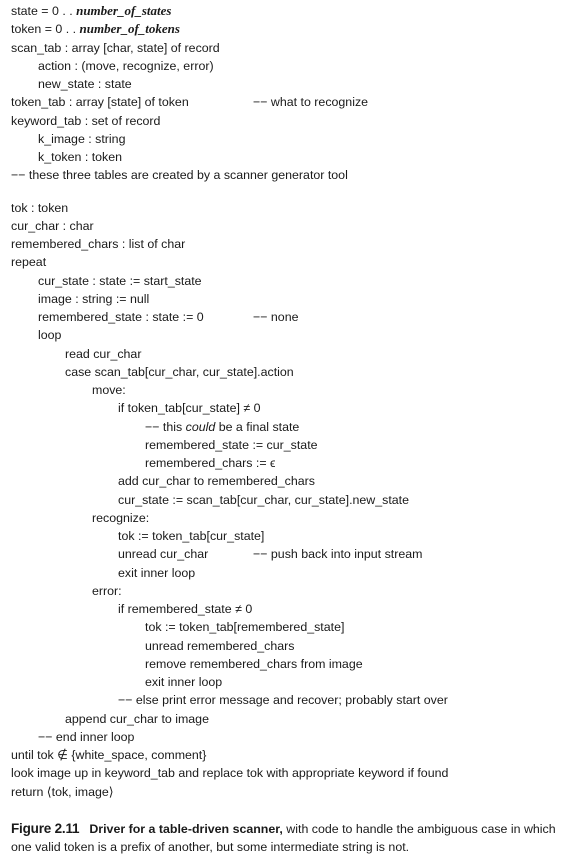 The height and width of the screenshot is (863, 581). I want to click on code-line: remembered_state := cur_state, so click(231, 444).